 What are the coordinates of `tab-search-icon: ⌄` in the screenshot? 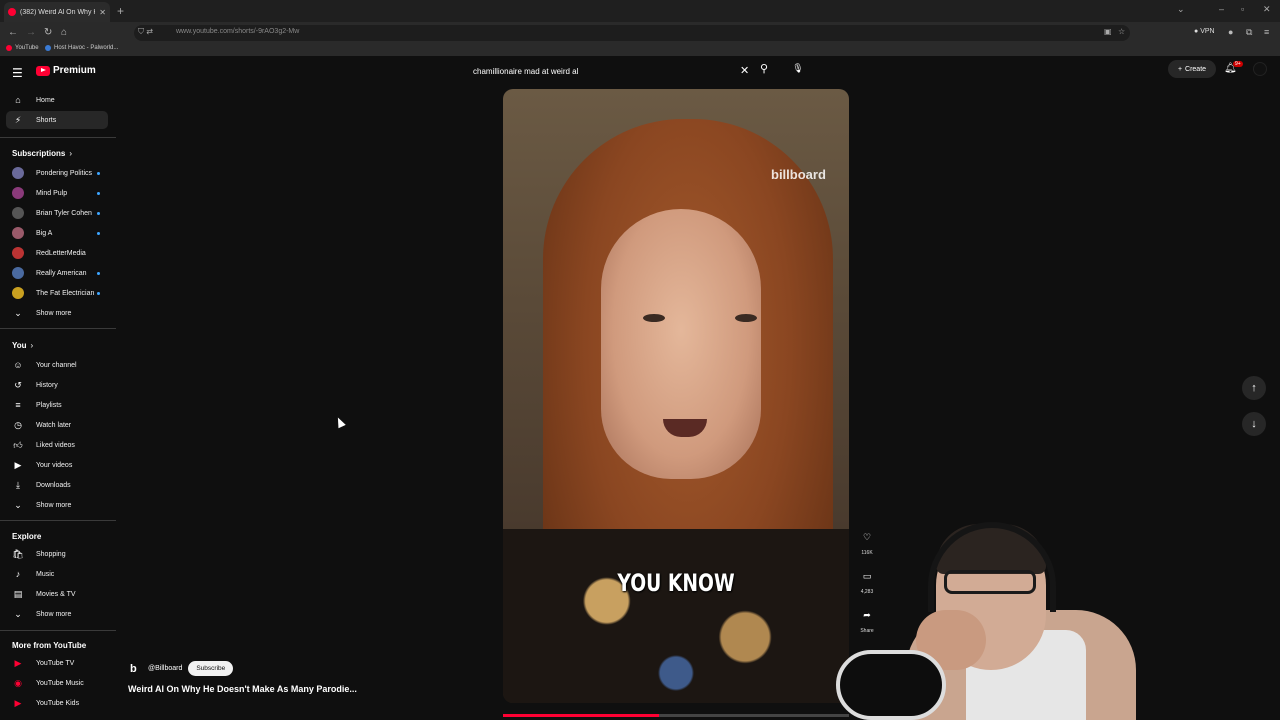 It's located at (1181, 9).